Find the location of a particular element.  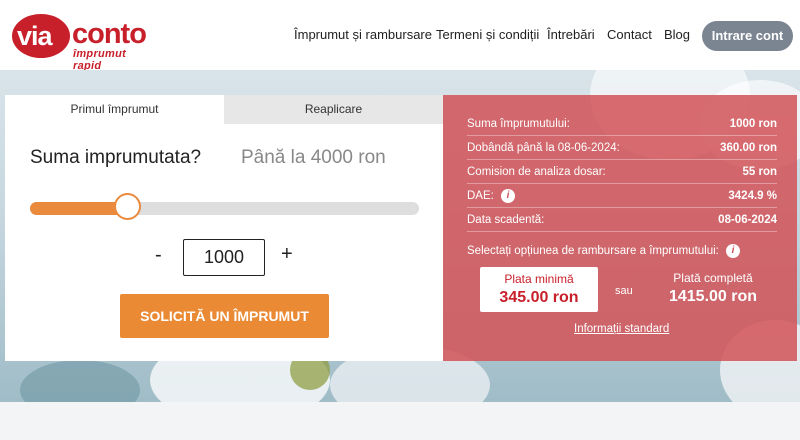

logo-tagline: împrumut rapid is located at coordinates (100, 60).